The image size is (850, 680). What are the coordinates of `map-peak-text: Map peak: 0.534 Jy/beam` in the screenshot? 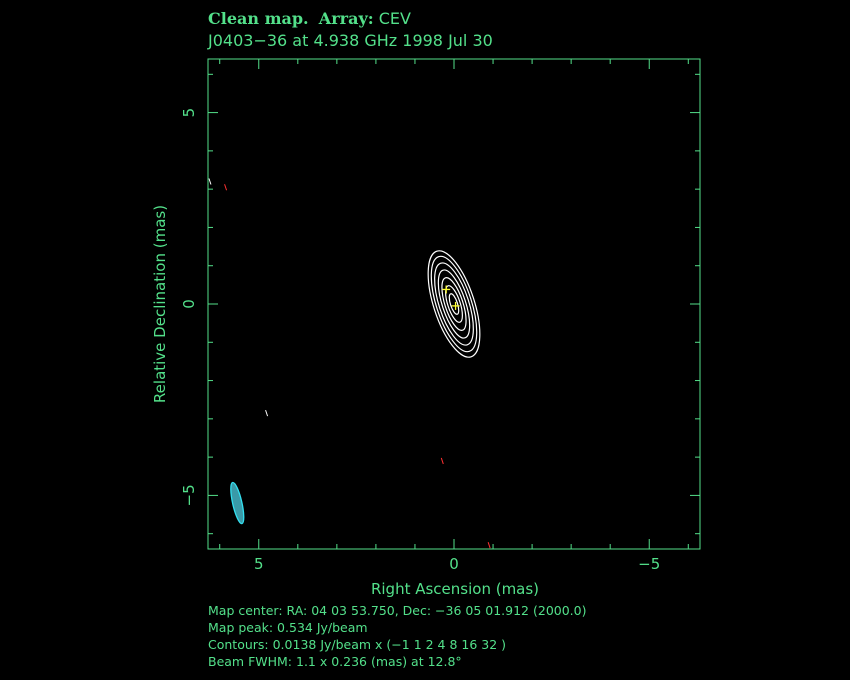 It's located at (288, 627).